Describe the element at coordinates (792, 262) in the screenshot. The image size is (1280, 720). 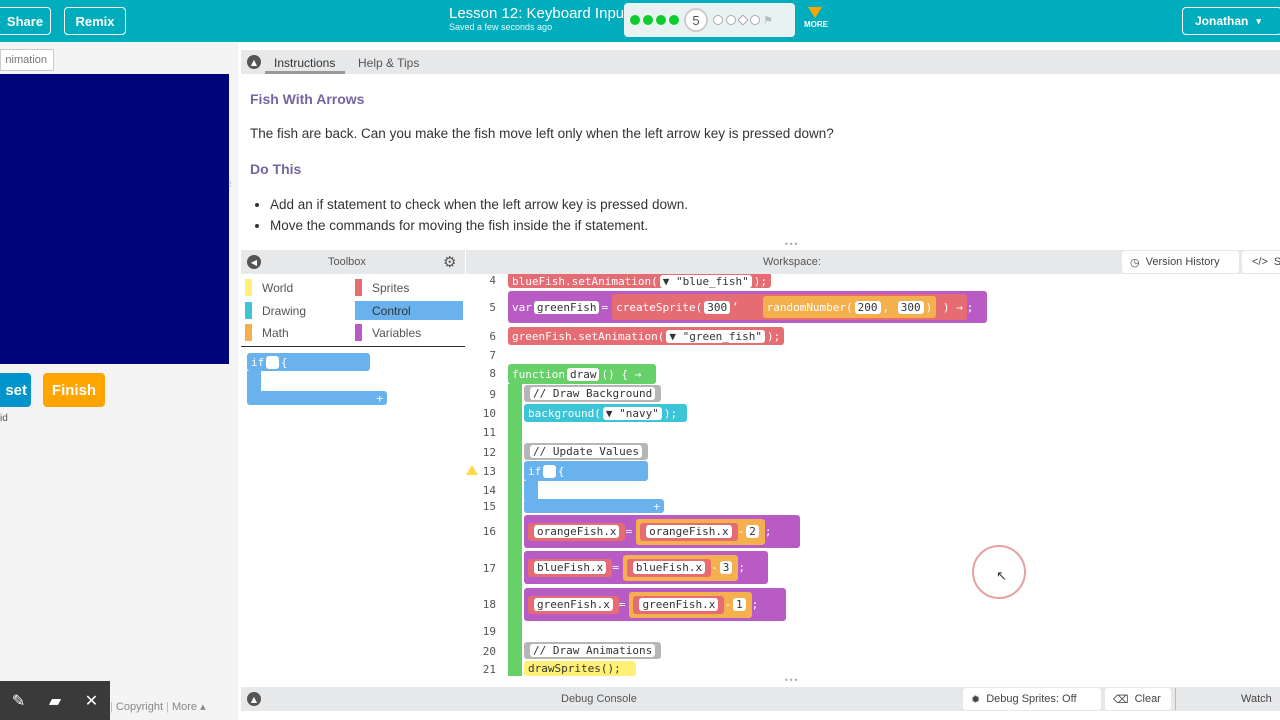
I see `workspace-title: Workspace:` at that location.